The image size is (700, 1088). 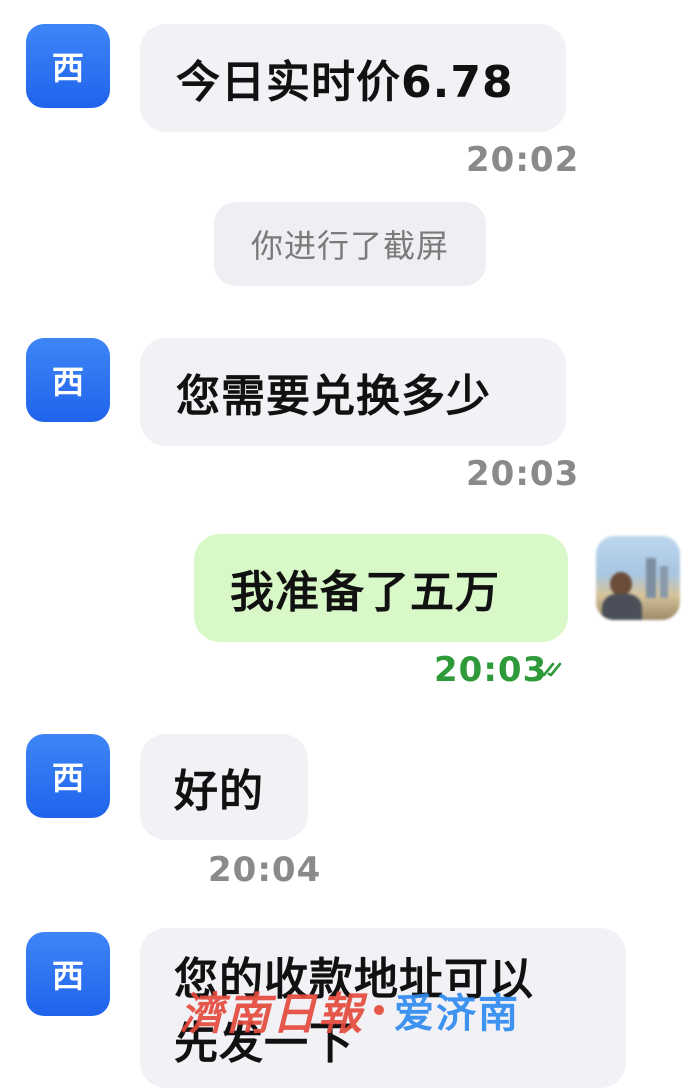 What do you see at coordinates (365, 592) in the screenshot?
I see `message-text: 我准备了五万` at bounding box center [365, 592].